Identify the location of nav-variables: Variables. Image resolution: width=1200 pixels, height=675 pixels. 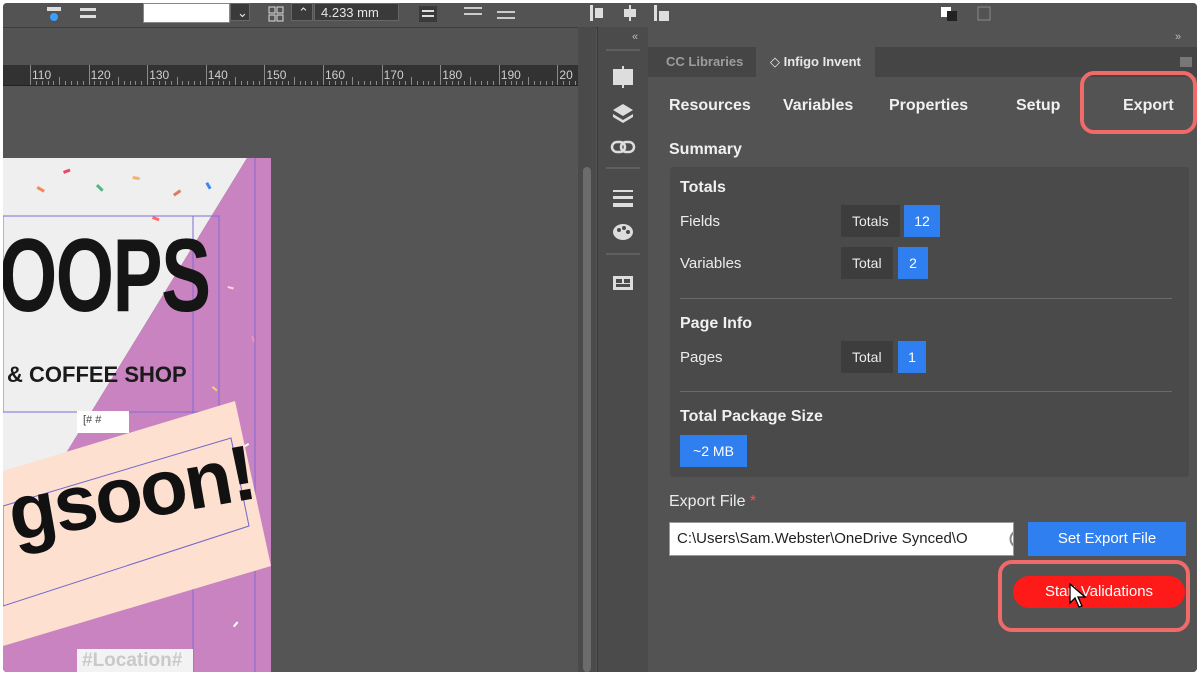
(818, 106).